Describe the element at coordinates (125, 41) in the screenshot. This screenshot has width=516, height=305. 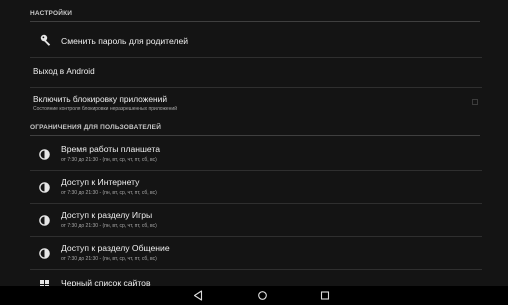
I see `change-password-label: Сменить пароль для родителей` at that location.